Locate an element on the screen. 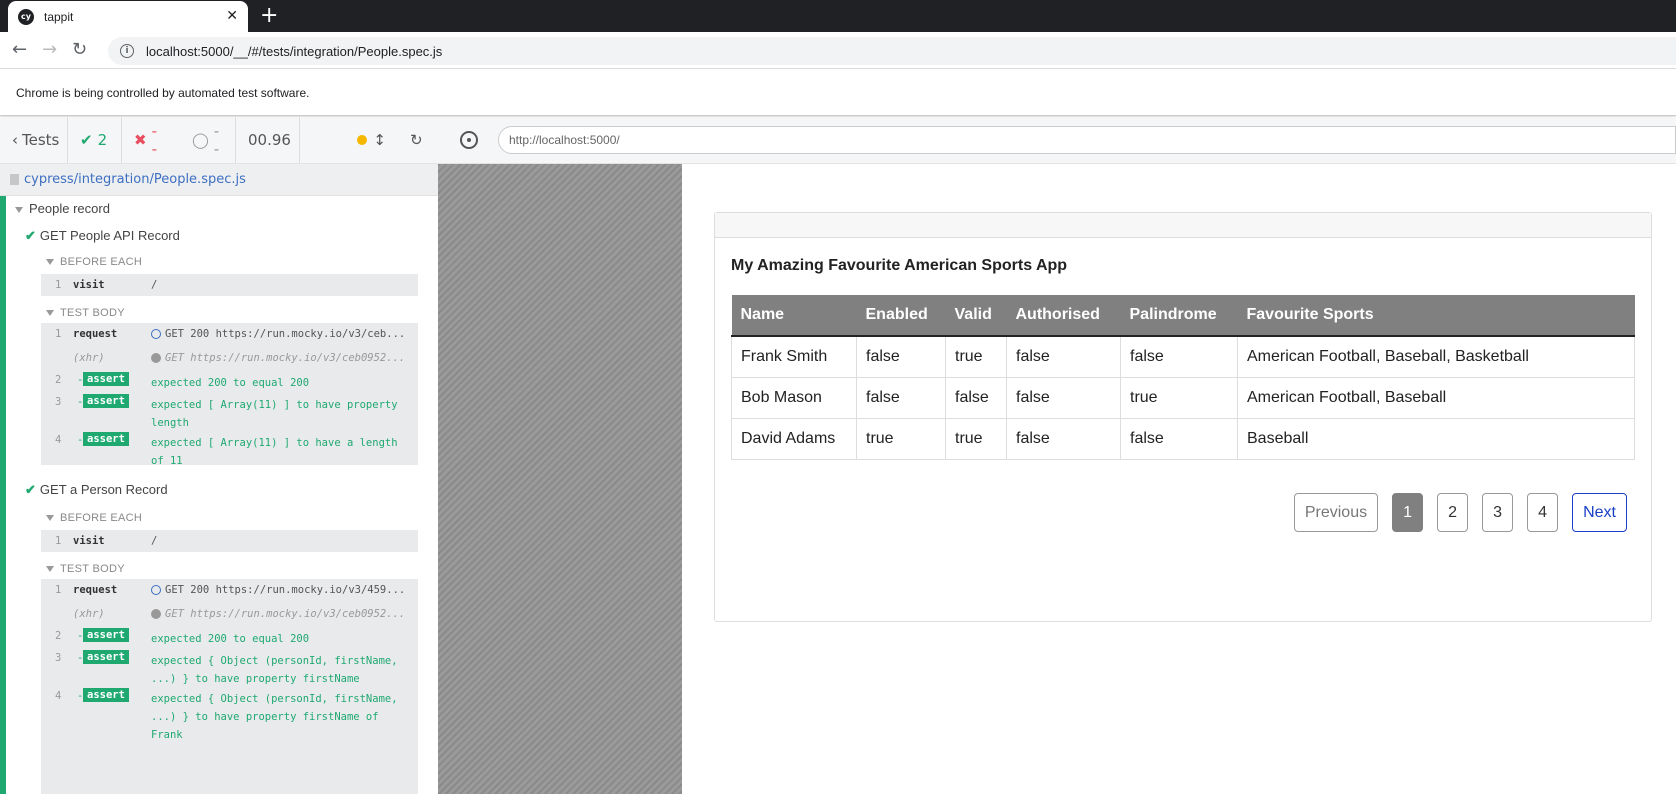 The height and width of the screenshot is (794, 1676). column-header-name: Name is located at coordinates (794, 316).